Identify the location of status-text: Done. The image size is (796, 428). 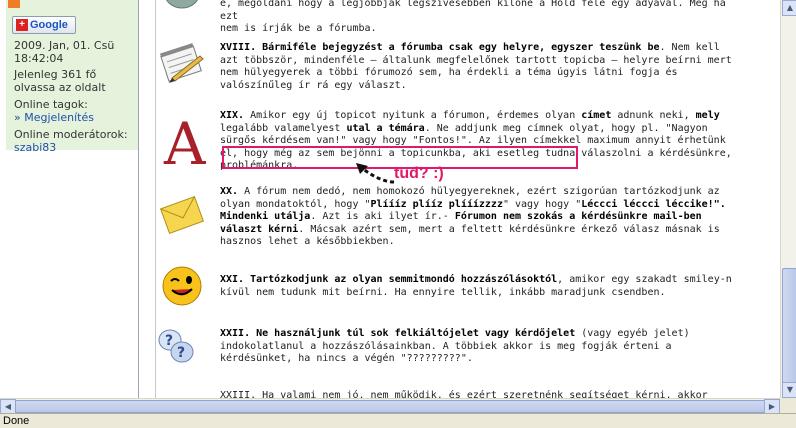
(16, 421).